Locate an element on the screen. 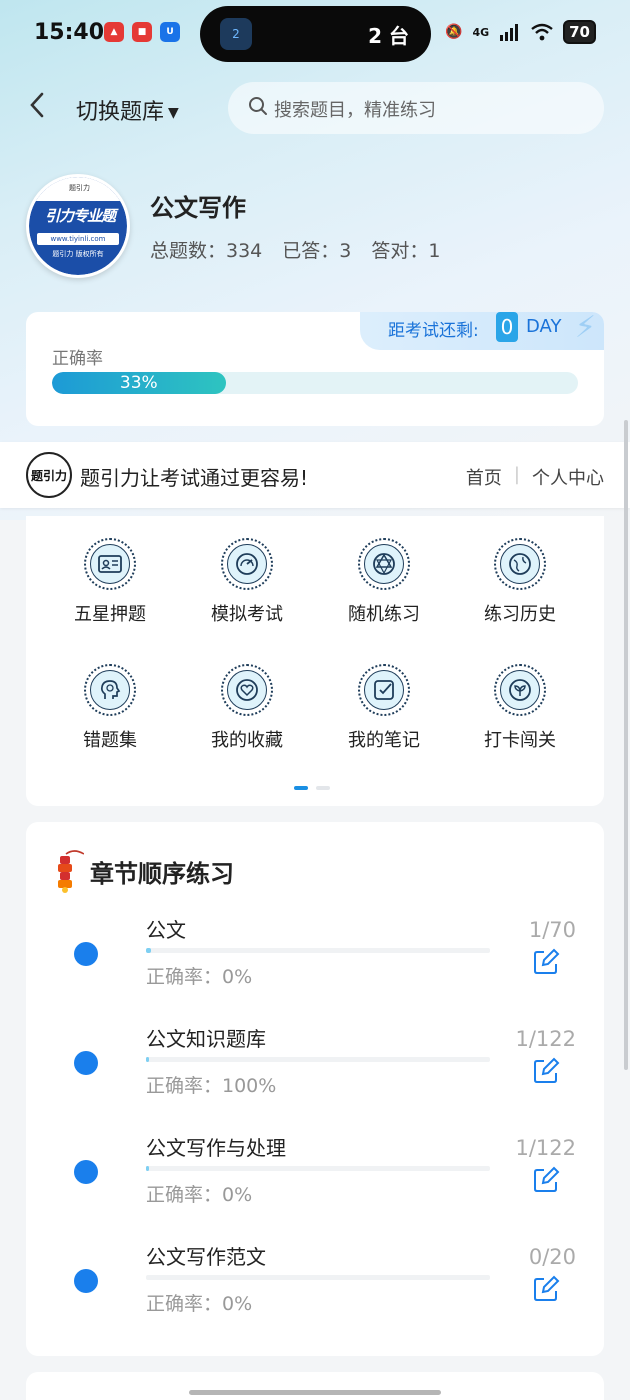 The image size is (630, 1400). function-random-practice: 随机练习 is located at coordinates (384, 582).